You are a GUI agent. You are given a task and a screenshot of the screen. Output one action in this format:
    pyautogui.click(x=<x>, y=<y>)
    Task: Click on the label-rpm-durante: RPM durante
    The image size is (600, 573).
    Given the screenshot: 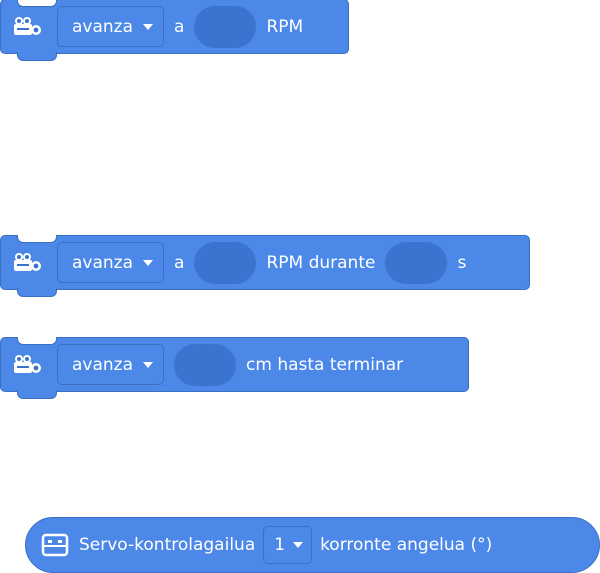 What is the action you would take?
    pyautogui.click(x=321, y=262)
    